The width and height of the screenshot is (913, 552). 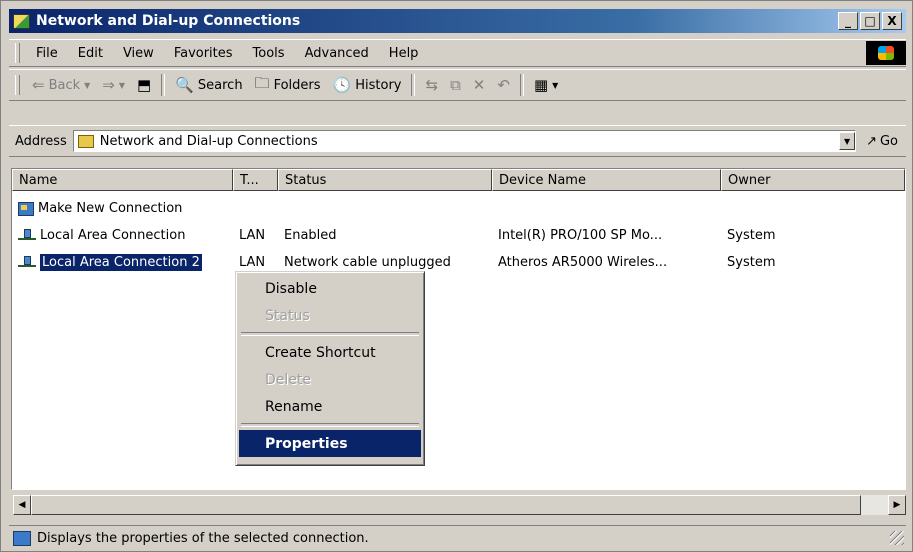 I want to click on menu-grip, so click(x=17, y=53).